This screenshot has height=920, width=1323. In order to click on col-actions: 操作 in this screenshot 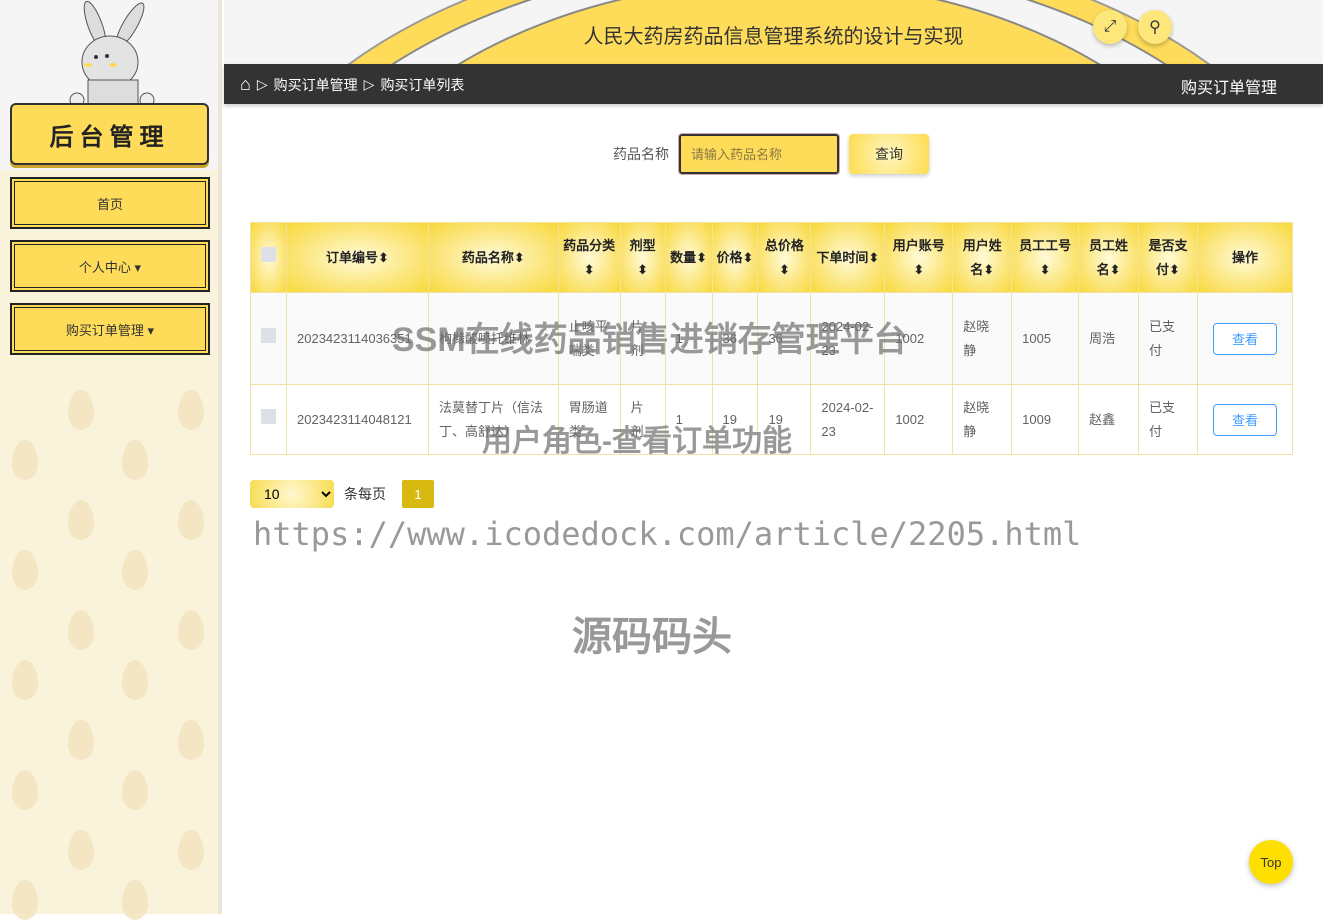, I will do `click(1245, 257)`.